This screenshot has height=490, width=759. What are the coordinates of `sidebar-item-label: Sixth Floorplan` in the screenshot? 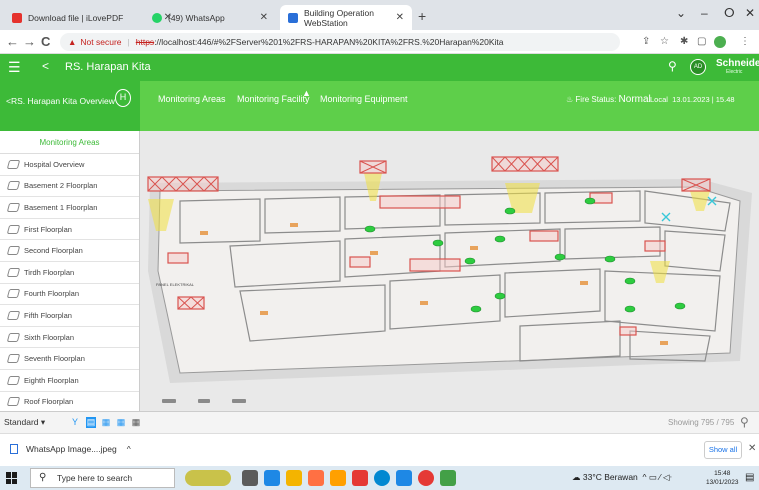 It's located at (49, 337).